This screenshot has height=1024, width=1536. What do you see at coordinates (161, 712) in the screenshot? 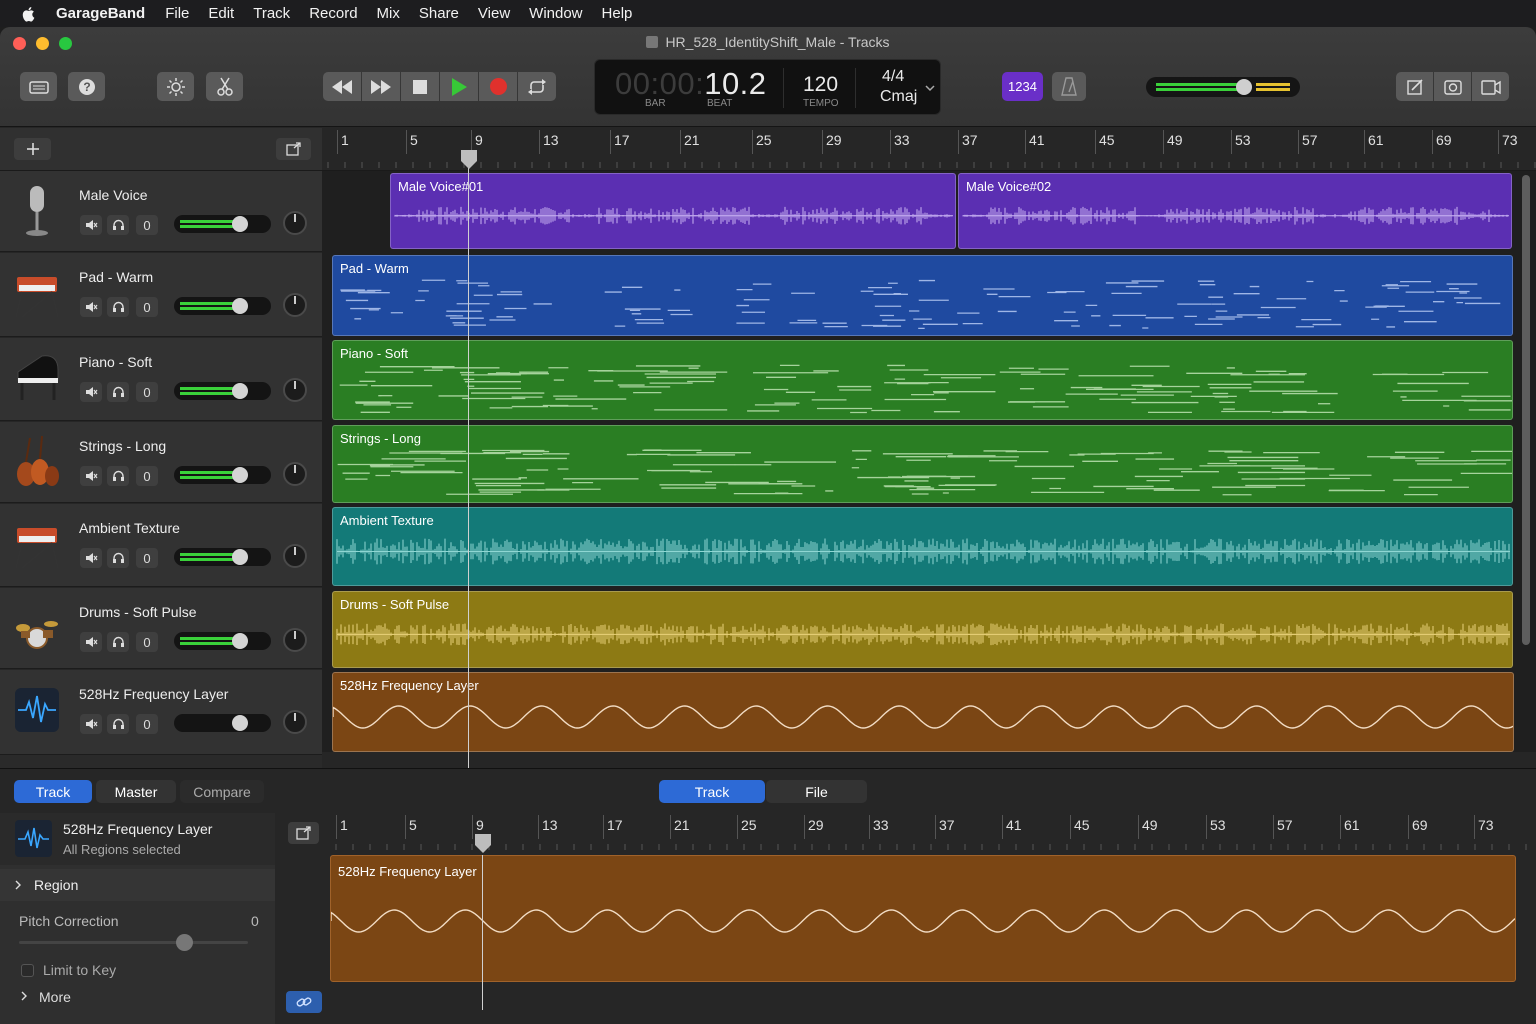
I see `track-header-7: 528Hz Frequency Layer 0` at bounding box center [161, 712].